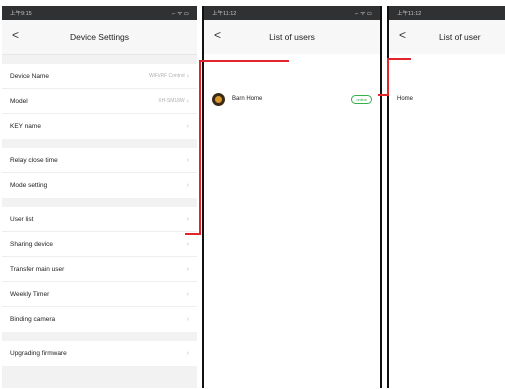  Describe the element at coordinates (99, 13) in the screenshot. I see `status-bar: 上午9:15 ⌐ ᯤ ▭` at that location.